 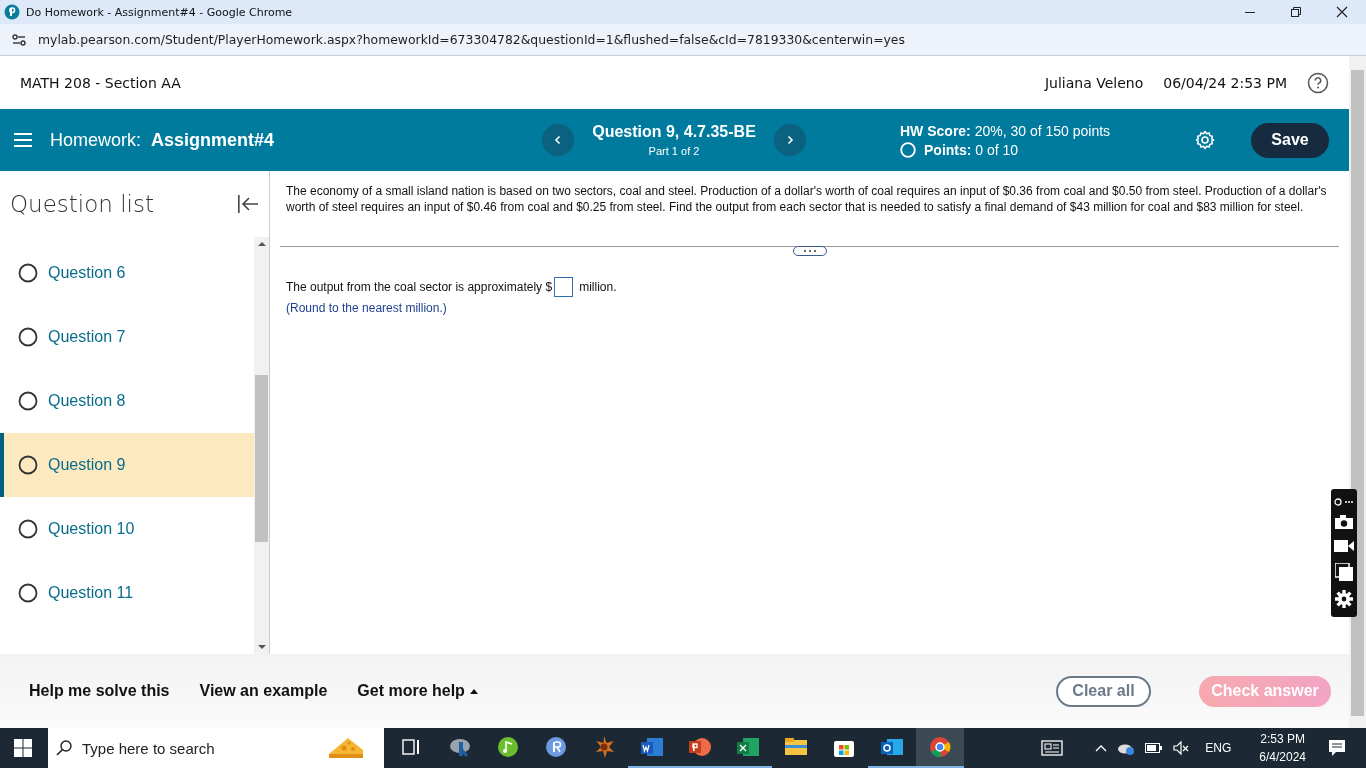 What do you see at coordinates (1342, 12) in the screenshot?
I see `close-icon` at bounding box center [1342, 12].